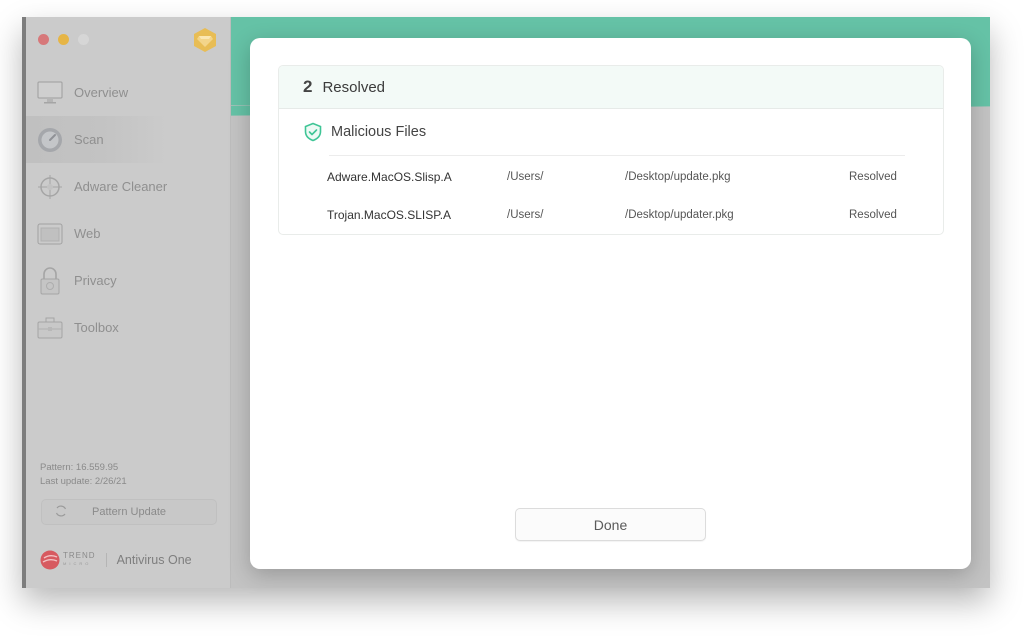  Describe the element at coordinates (205, 40) in the screenshot. I see `gem-icon` at that location.